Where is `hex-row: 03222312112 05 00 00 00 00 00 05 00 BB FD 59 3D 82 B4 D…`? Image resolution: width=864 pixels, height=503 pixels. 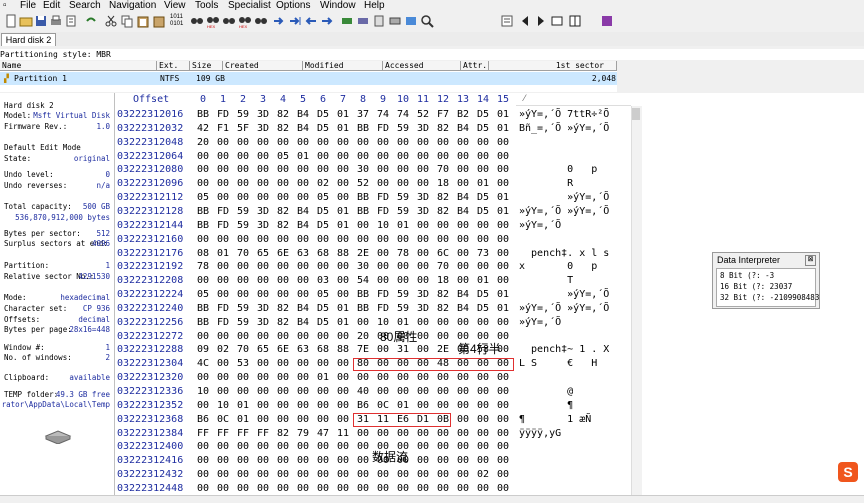
hex-row: 03222312112 05 00 00 00 00 00 05 00 BB FD 59 3D 82 B4 D… is located at coordinates (375, 198).